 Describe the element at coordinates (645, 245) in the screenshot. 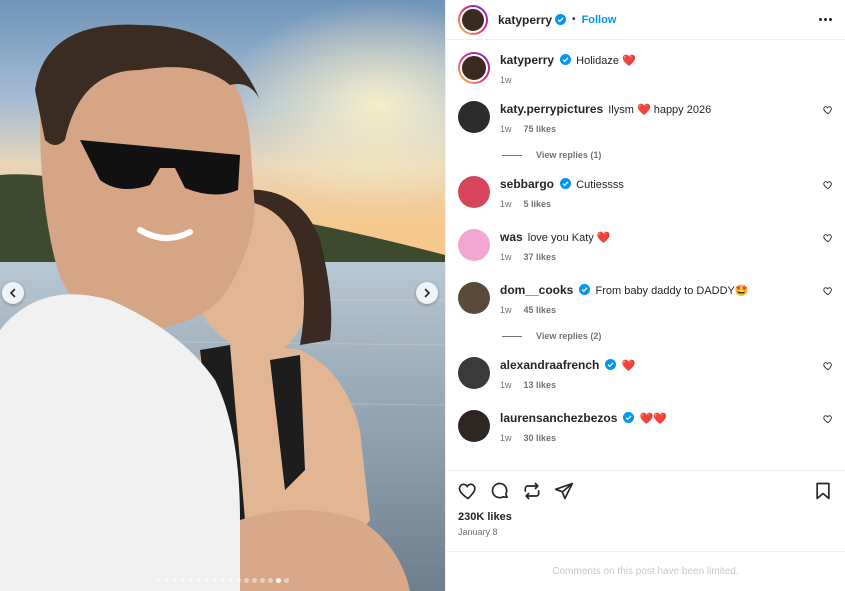

I see `comment-item: was love you Katy ❤️ 1w 37 likes` at that location.